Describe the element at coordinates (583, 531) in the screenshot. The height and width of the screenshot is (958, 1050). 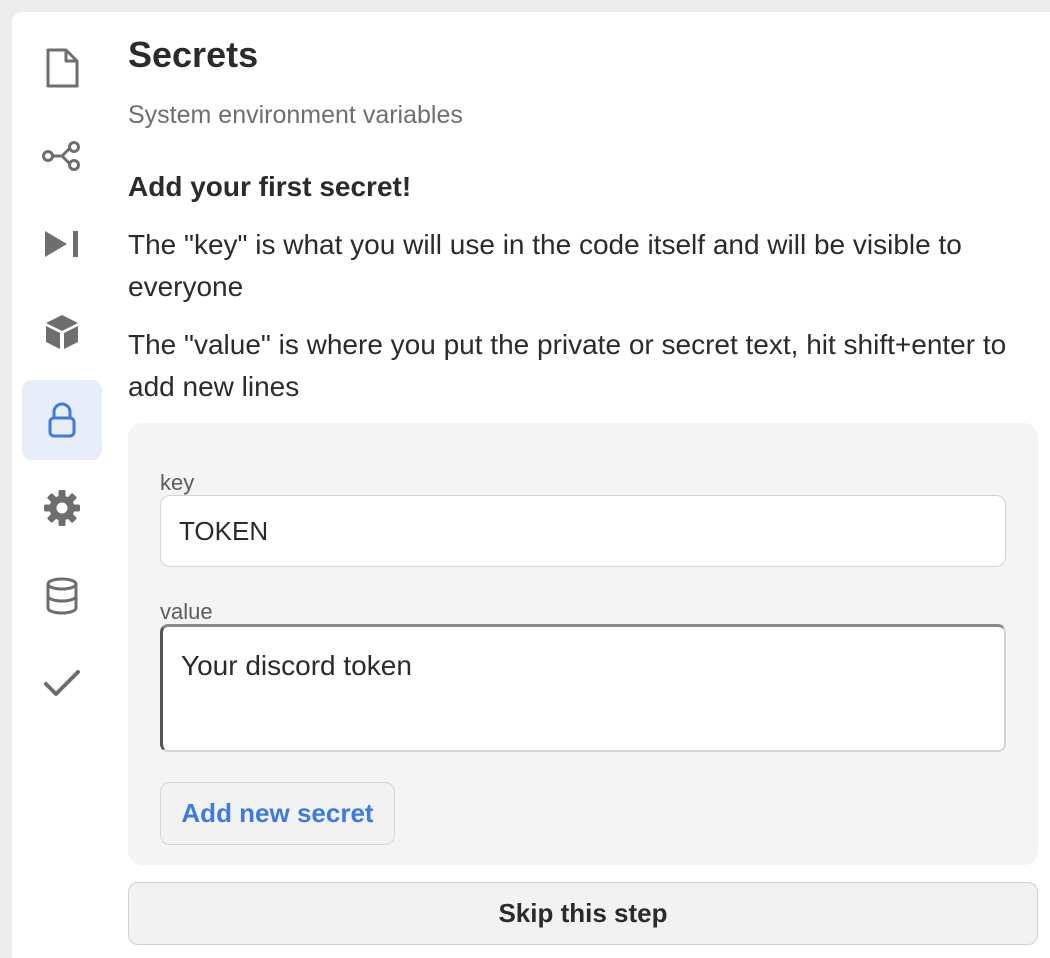
I see `key-input` at that location.